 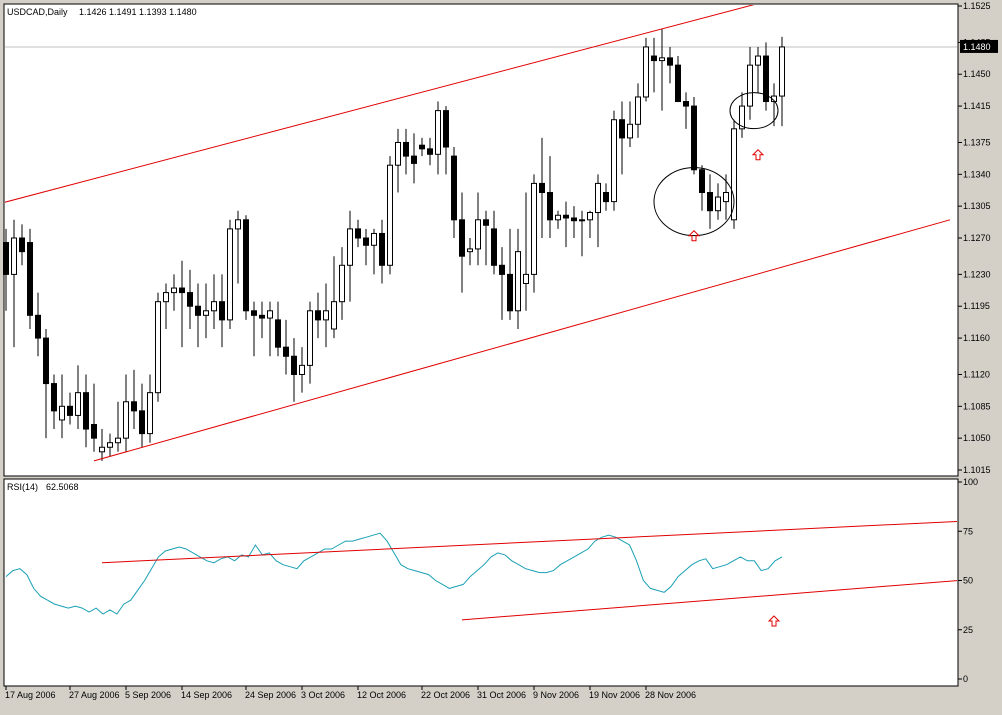 I want to click on time-tick-label: 19 Nov 2006, so click(x=614, y=695).